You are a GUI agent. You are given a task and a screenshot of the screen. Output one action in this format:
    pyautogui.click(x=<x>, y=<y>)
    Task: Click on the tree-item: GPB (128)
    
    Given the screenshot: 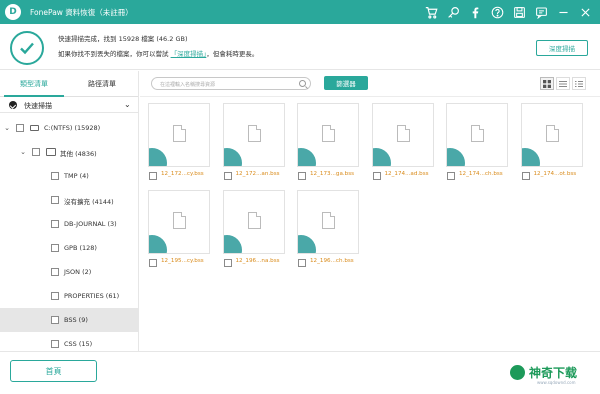 What is the action you would take?
    pyautogui.click(x=69, y=248)
    